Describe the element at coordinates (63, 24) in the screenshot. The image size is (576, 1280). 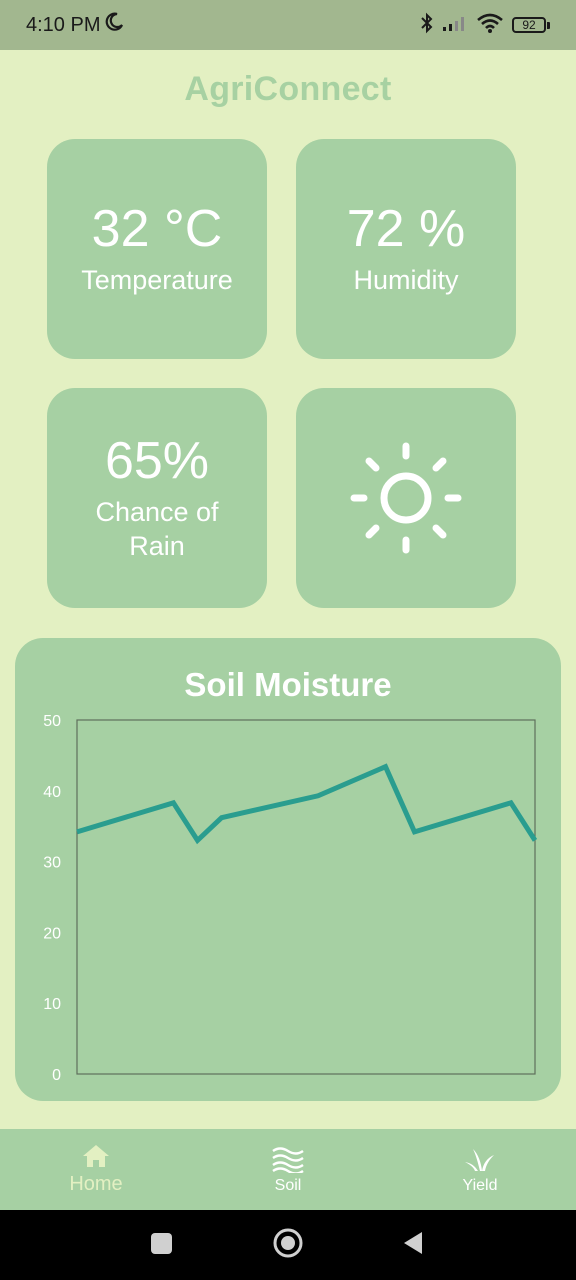
I see `status-time: 4:10 PM` at that location.